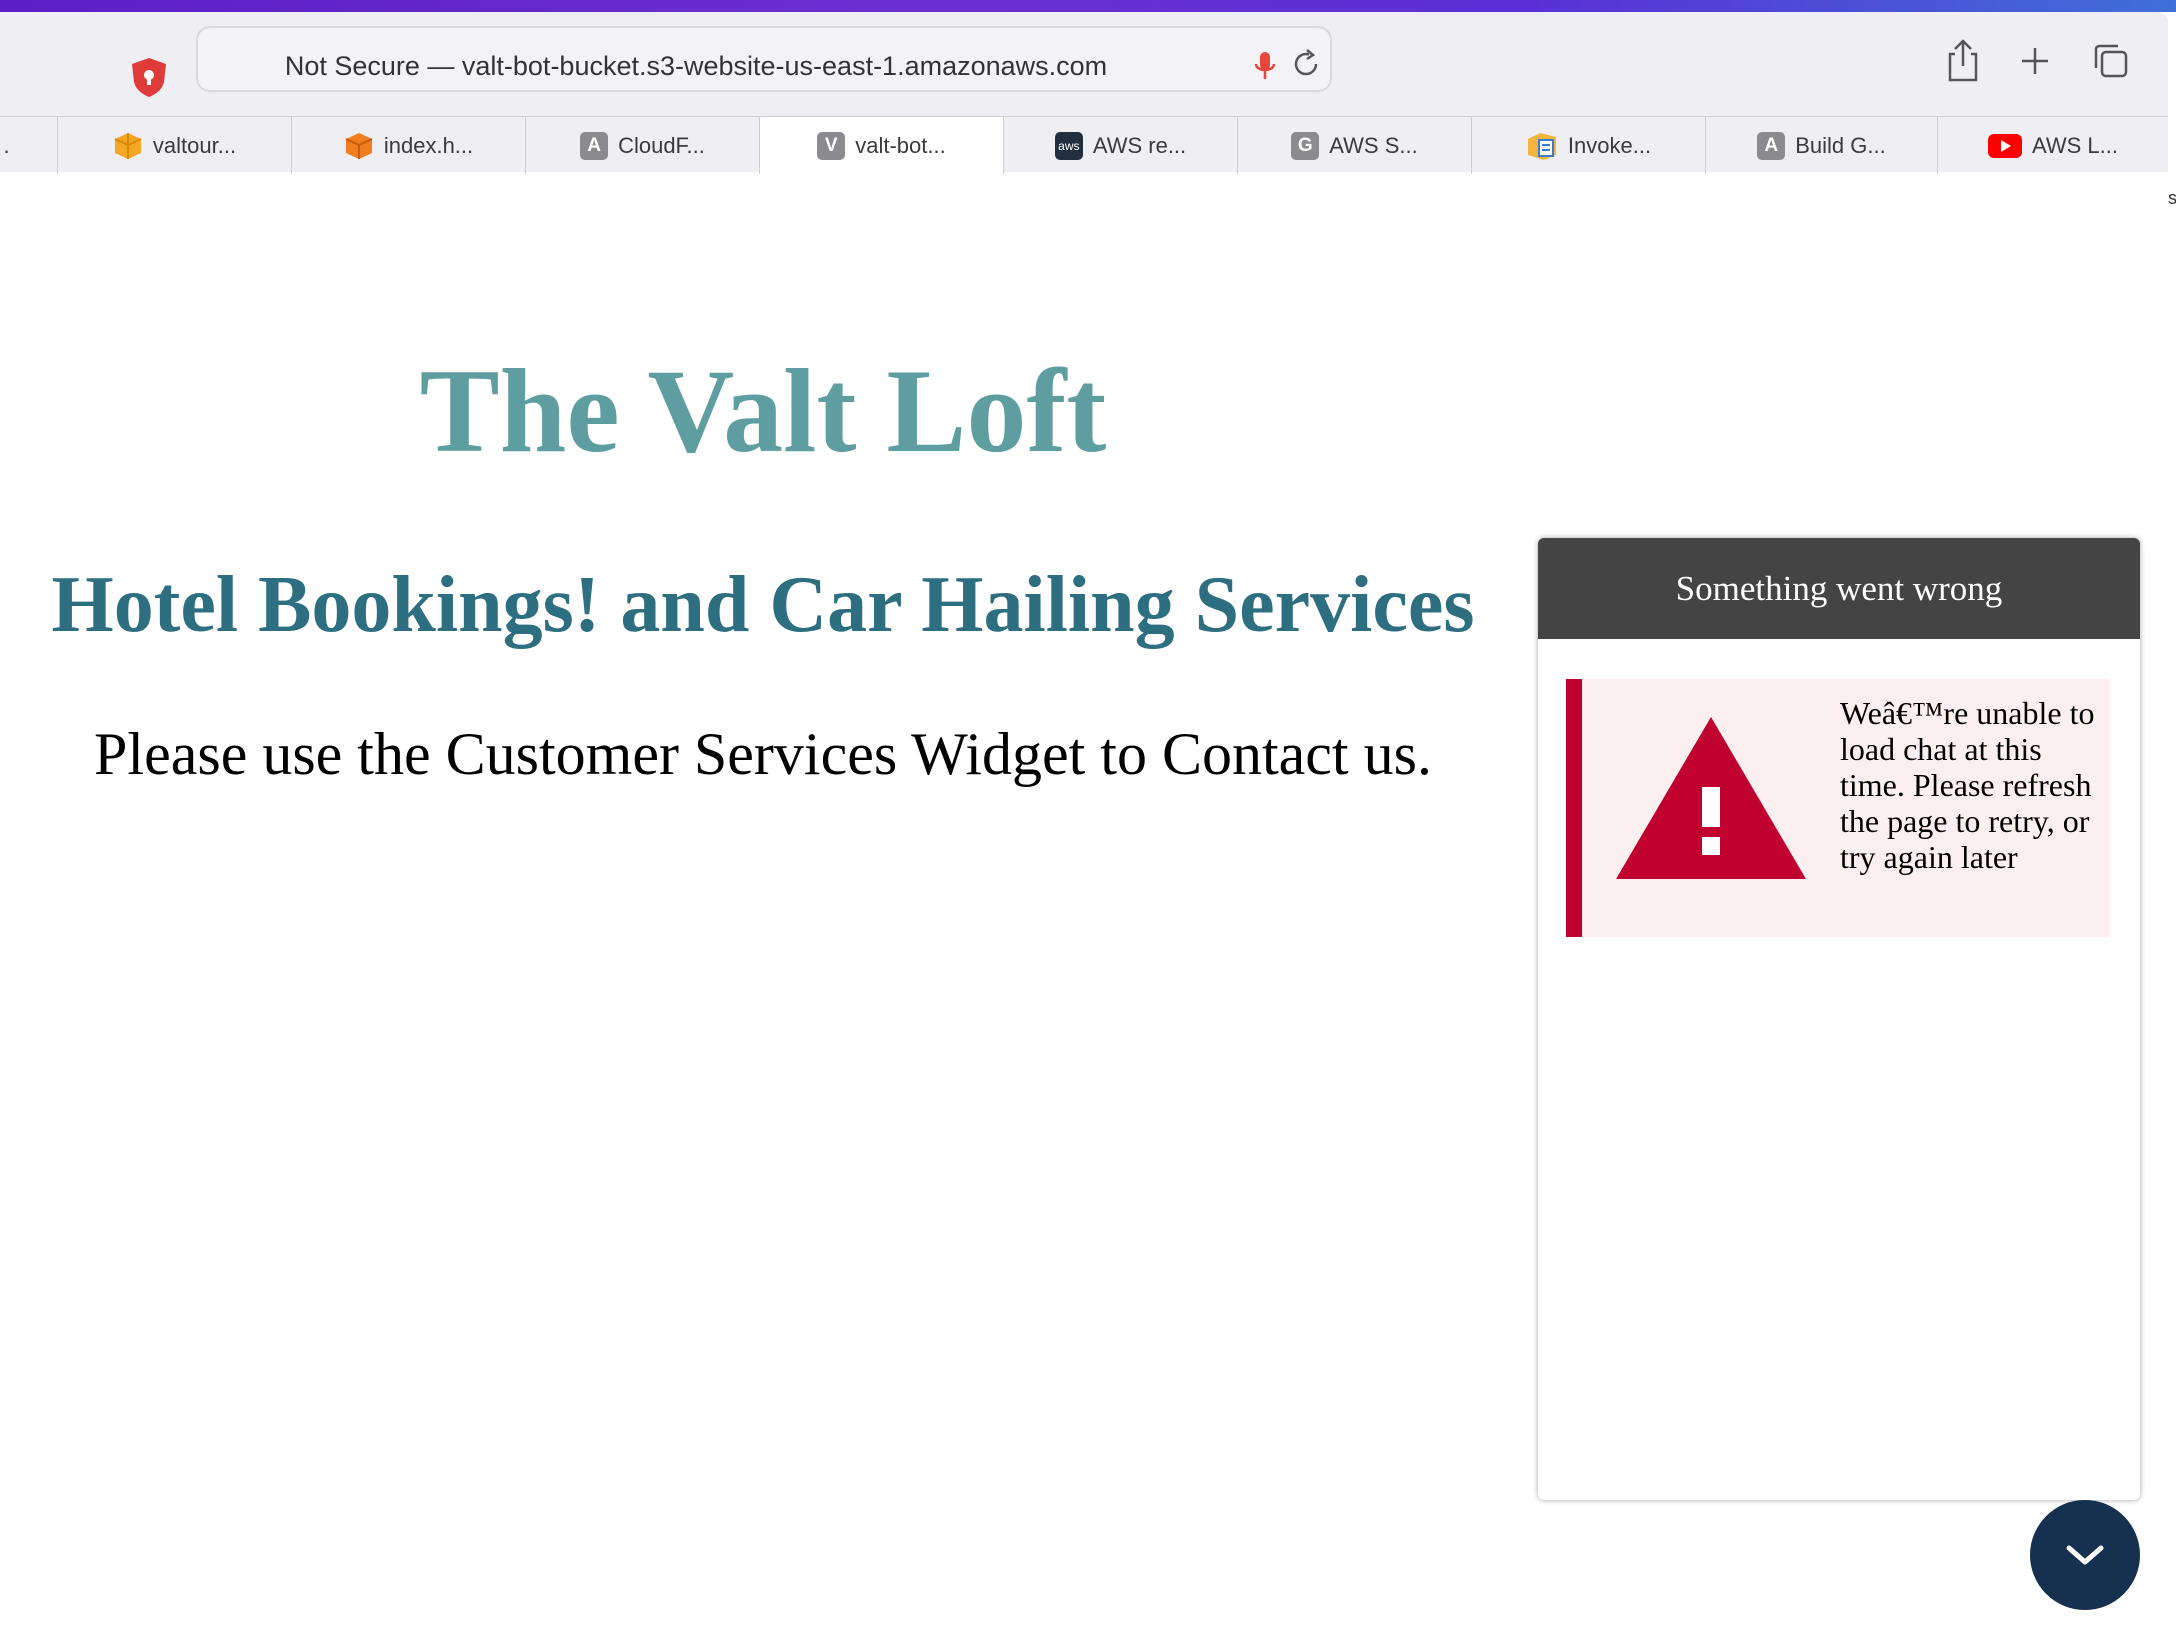  I want to click on letter-v-icon: V, so click(831, 146).